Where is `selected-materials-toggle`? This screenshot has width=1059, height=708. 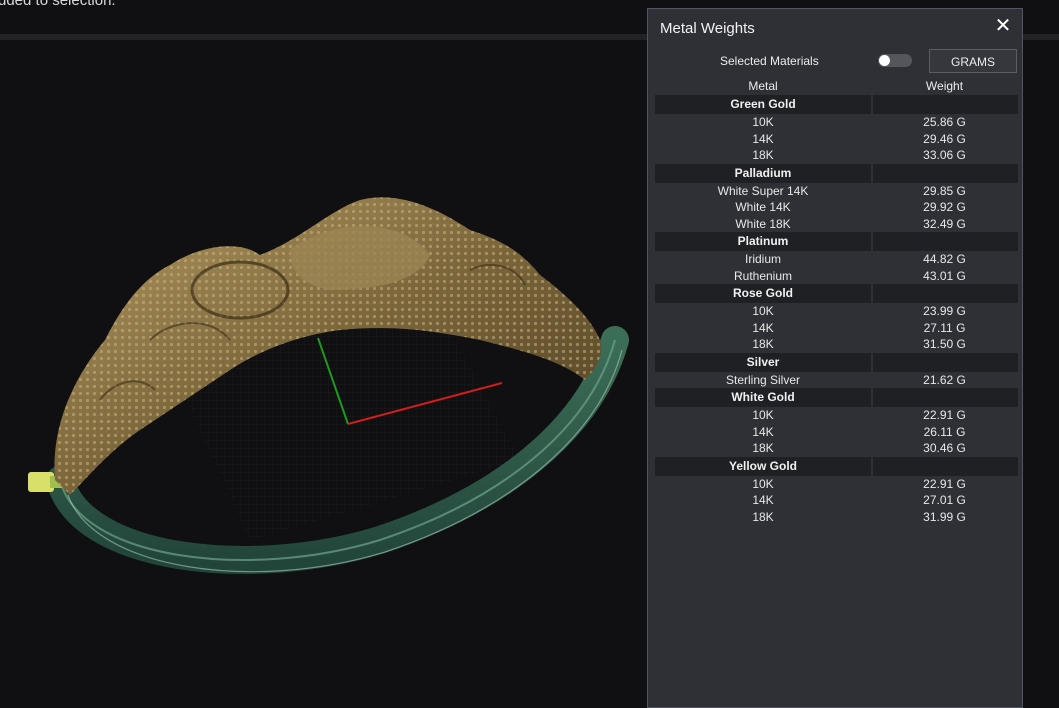 selected-materials-toggle is located at coordinates (895, 60).